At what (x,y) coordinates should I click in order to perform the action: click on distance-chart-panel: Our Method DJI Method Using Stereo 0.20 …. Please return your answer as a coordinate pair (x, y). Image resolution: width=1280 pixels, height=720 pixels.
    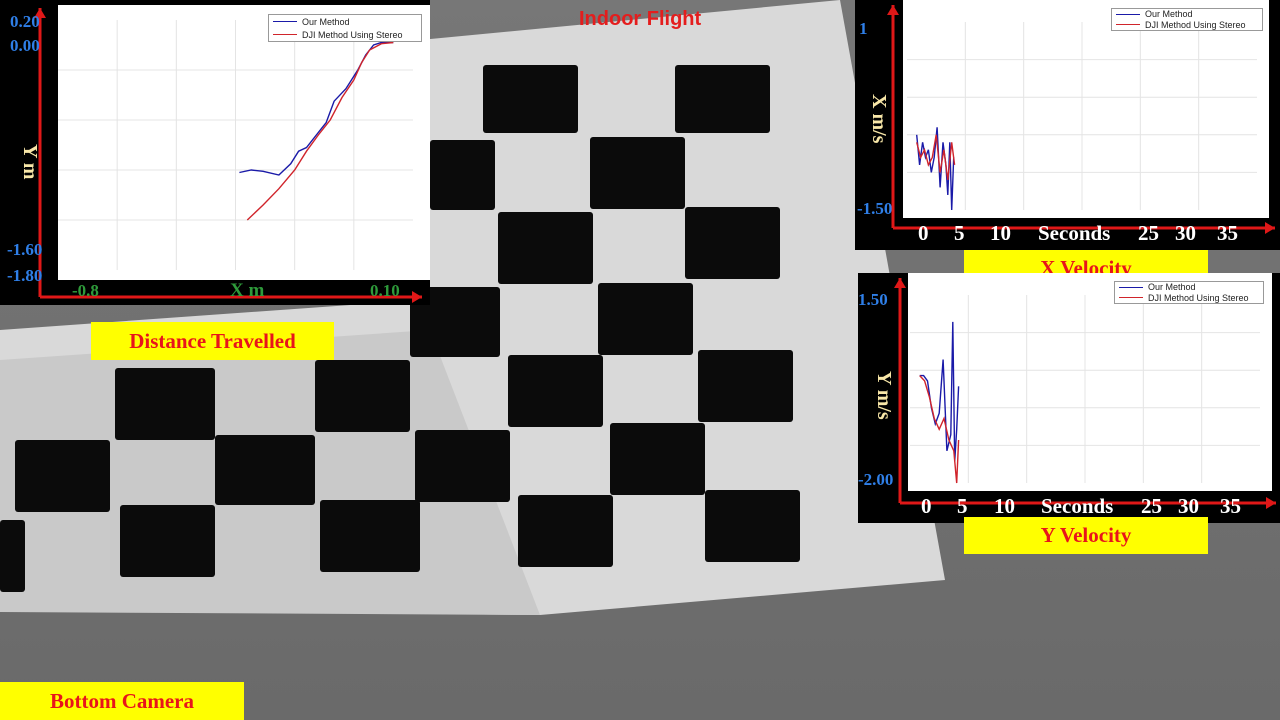
    Looking at the image, I should click on (215, 152).